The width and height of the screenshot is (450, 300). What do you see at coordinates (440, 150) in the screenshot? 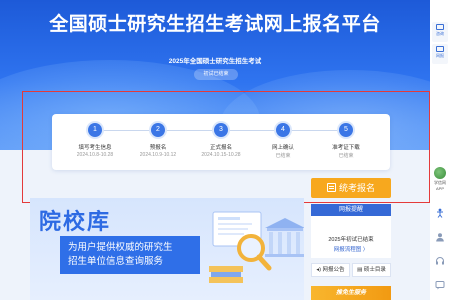
I see `right-sidebar: 咨询 网报 学信网 APP` at bounding box center [440, 150].